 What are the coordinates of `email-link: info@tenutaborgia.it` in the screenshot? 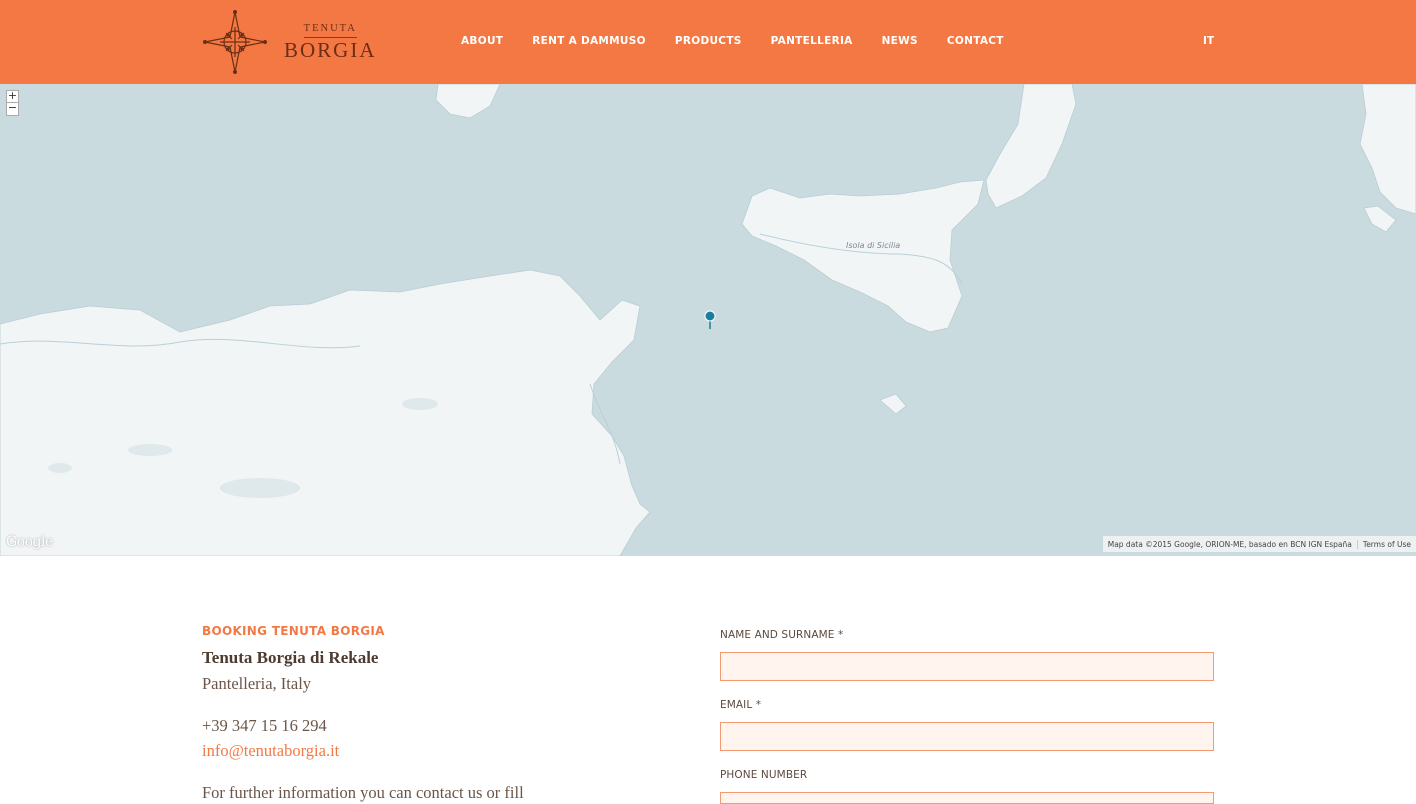 It's located at (270, 751).